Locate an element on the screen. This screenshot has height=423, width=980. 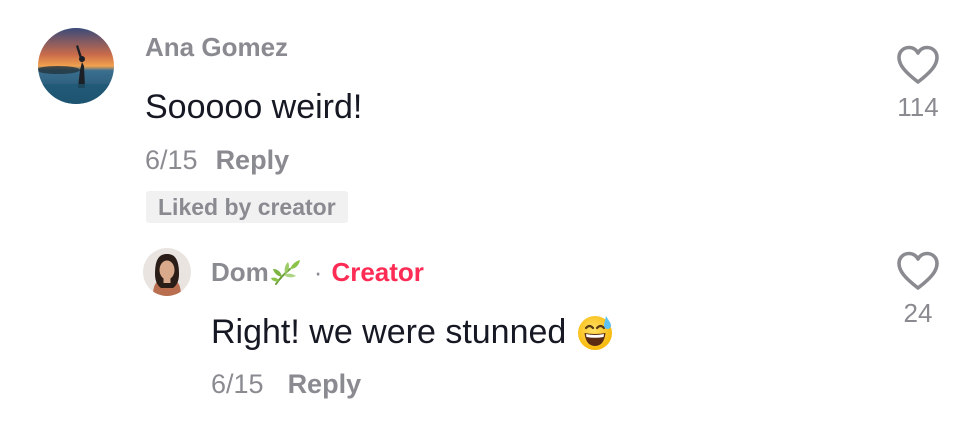
comment-date: 6/15 is located at coordinates (171, 160).